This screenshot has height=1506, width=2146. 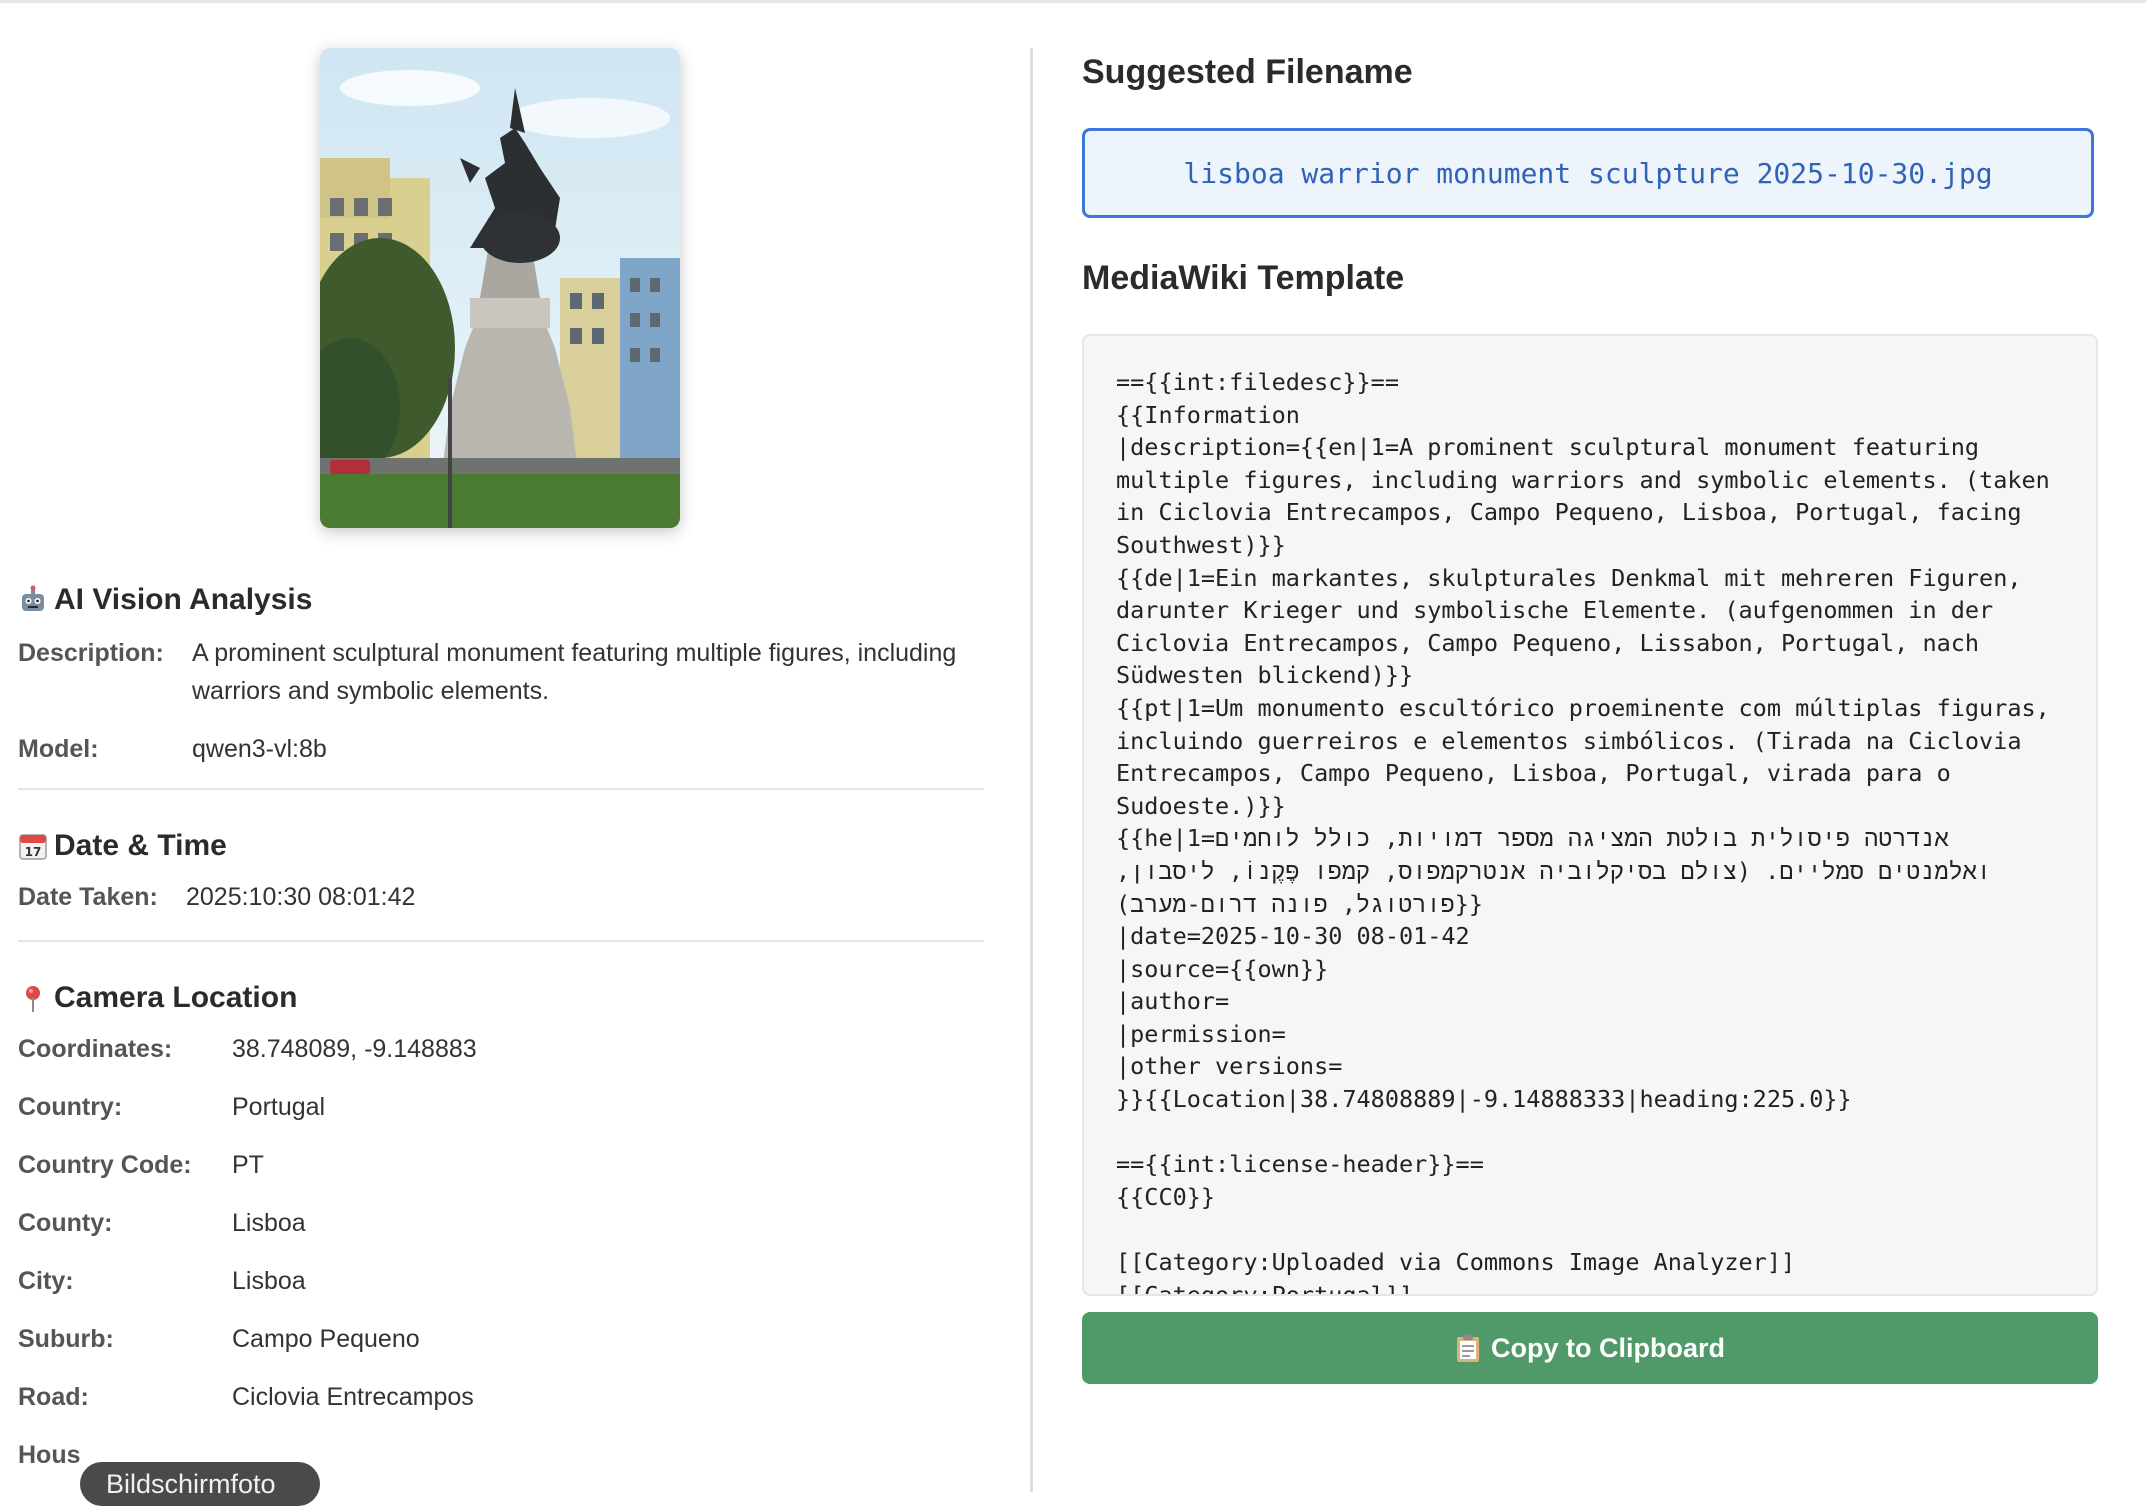 I want to click on location-row-country-code: Country Code: PT, so click(x=141, y=1165).